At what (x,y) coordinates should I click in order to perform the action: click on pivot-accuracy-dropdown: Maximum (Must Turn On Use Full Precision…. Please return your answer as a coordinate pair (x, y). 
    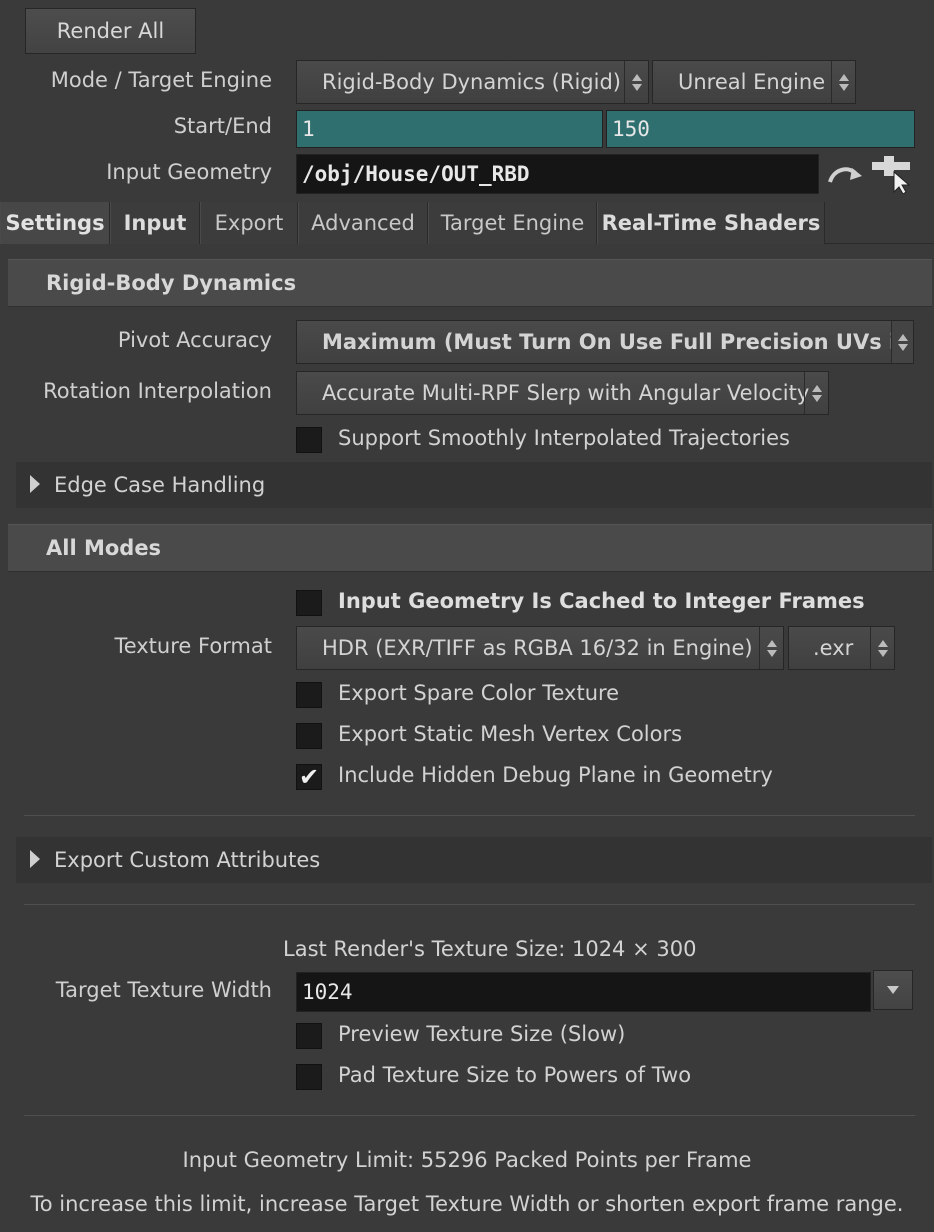
    Looking at the image, I should click on (605, 342).